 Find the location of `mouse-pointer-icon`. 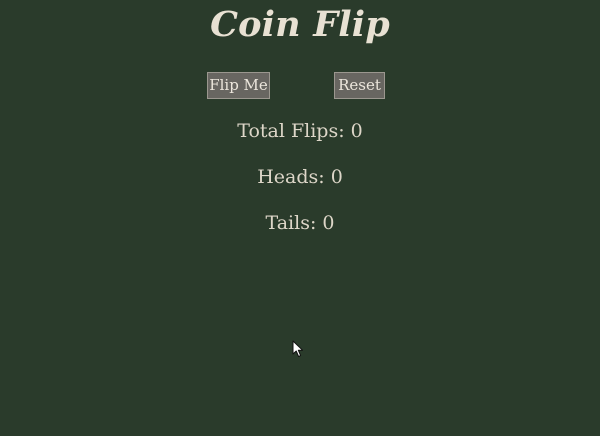

mouse-pointer-icon is located at coordinates (297, 348).